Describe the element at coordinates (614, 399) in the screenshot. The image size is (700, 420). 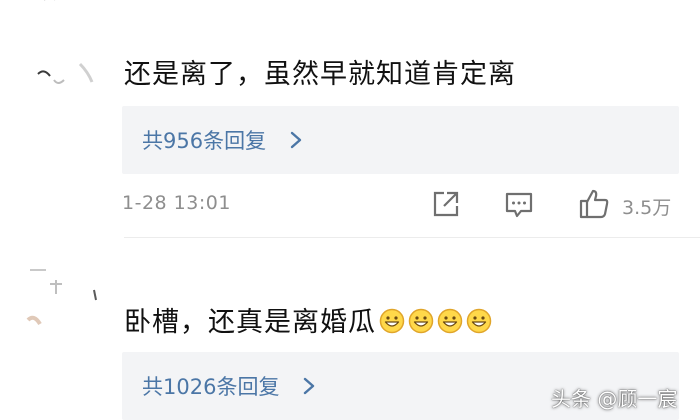
I see `watermark: 头条 @顾一宸` at that location.